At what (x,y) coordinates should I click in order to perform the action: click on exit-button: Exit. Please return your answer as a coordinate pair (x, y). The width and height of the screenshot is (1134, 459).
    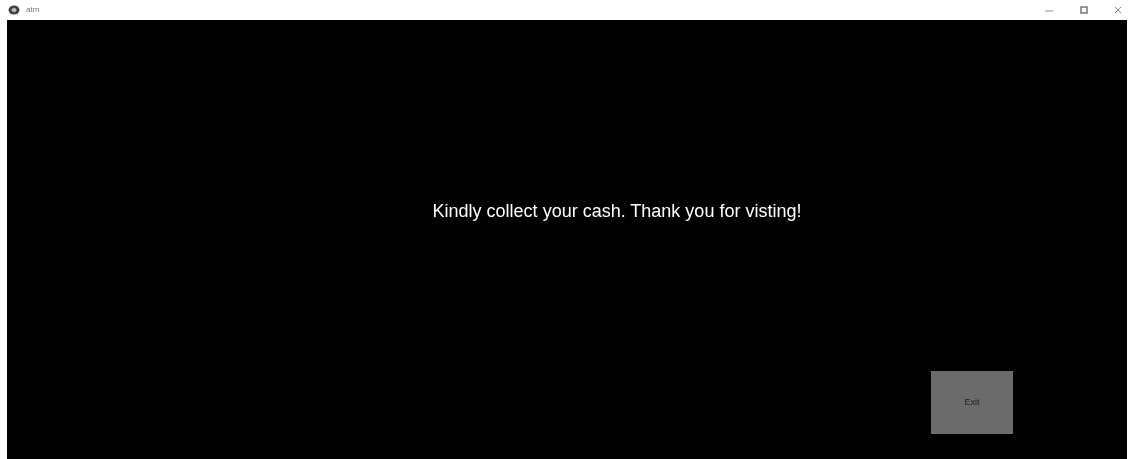
    Looking at the image, I should click on (972, 402).